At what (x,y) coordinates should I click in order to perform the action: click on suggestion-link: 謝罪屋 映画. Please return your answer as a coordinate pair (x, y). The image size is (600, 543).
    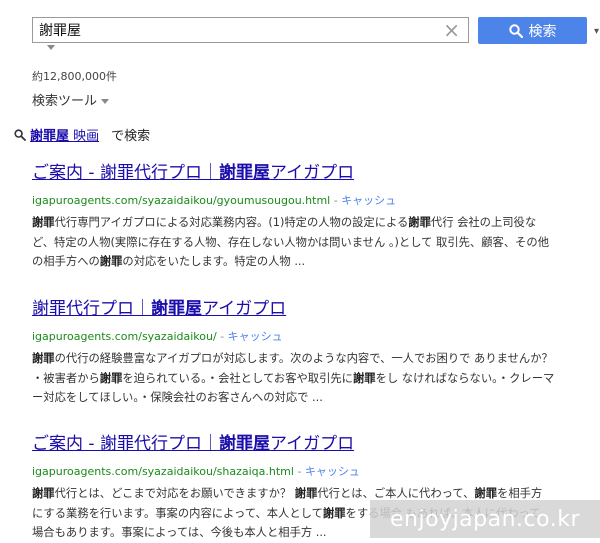
    Looking at the image, I should click on (64, 136).